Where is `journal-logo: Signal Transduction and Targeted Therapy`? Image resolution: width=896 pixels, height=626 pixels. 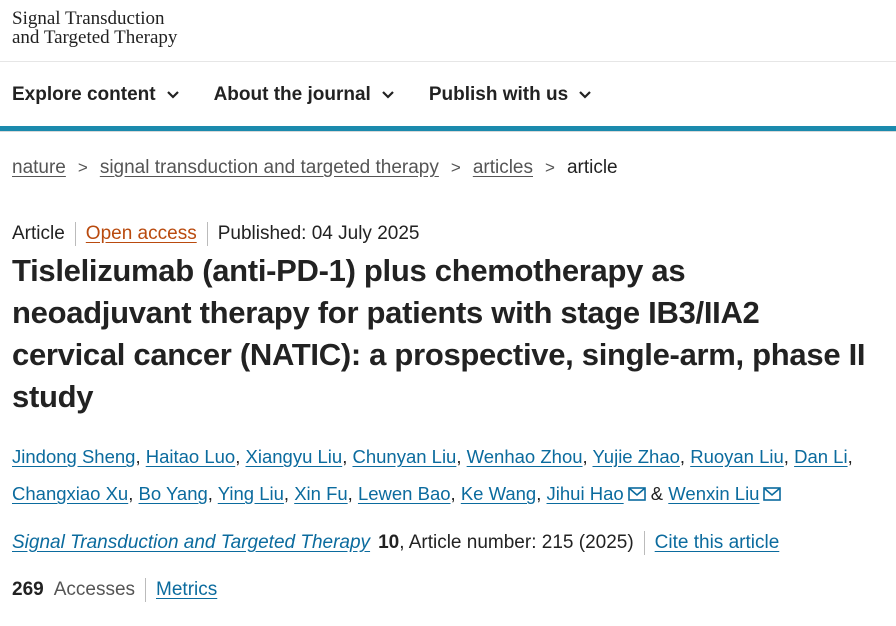
journal-logo: Signal Transduction and Targeted Therapy is located at coordinates (94, 28).